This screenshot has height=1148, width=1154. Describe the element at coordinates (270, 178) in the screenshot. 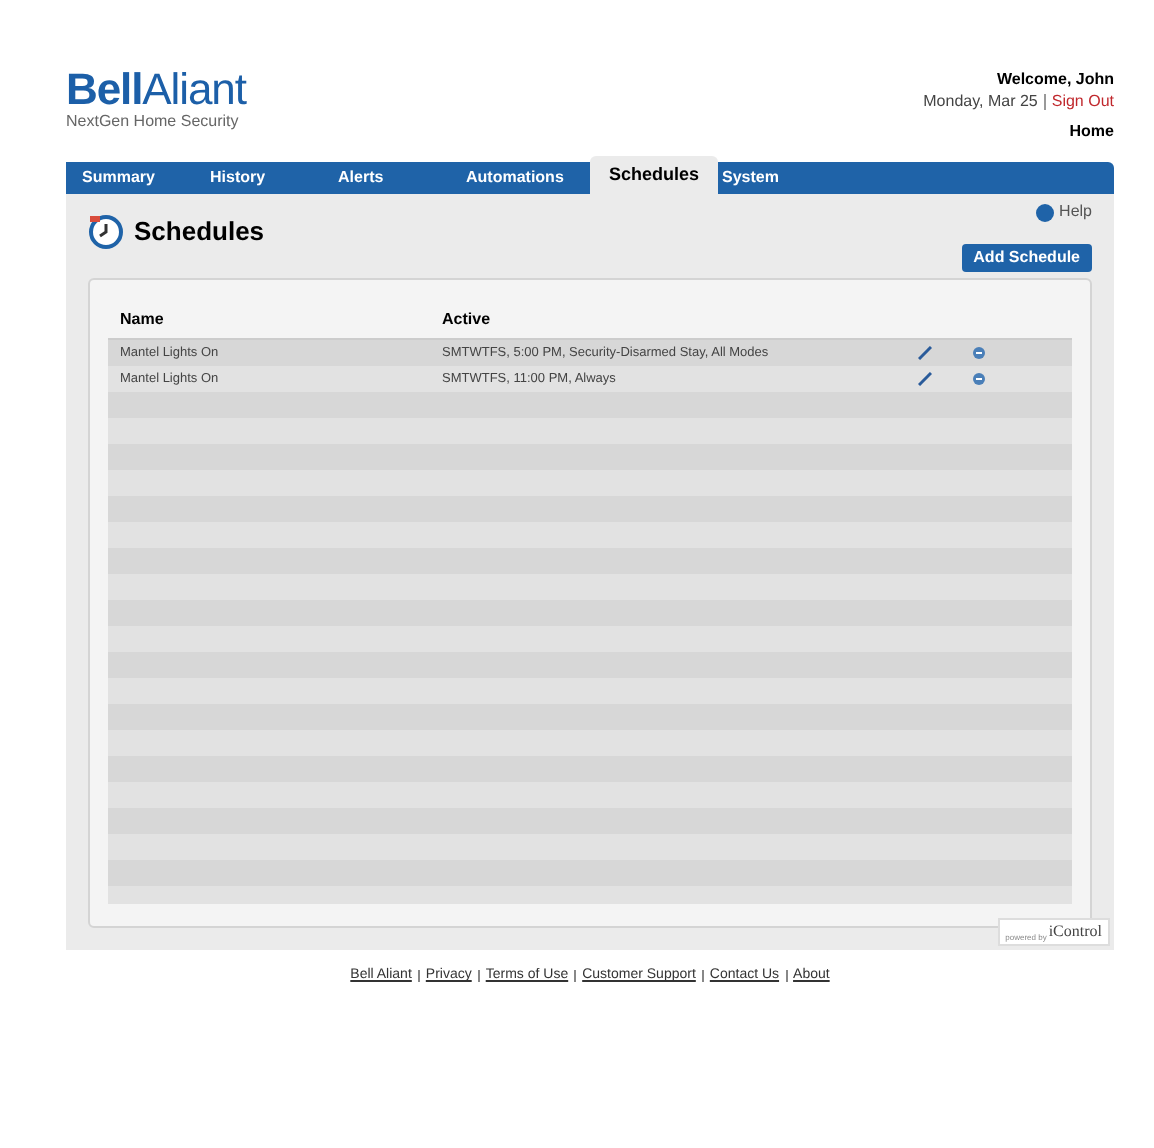

I see `nav-tab: History` at that location.